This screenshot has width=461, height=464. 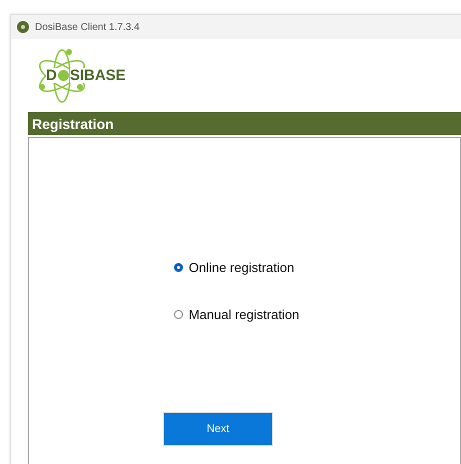 What do you see at coordinates (51, 75) in the screenshot?
I see `logo-text: D` at bounding box center [51, 75].